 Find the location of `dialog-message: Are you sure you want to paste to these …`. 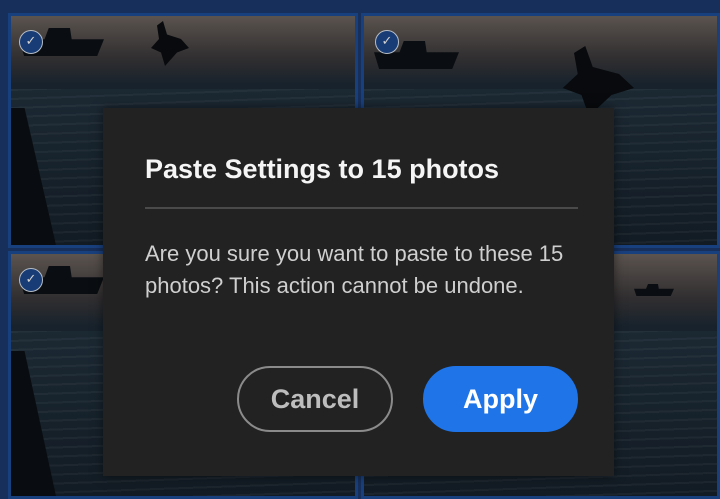

dialog-message: Are you sure you want to paste to these … is located at coordinates (354, 269).